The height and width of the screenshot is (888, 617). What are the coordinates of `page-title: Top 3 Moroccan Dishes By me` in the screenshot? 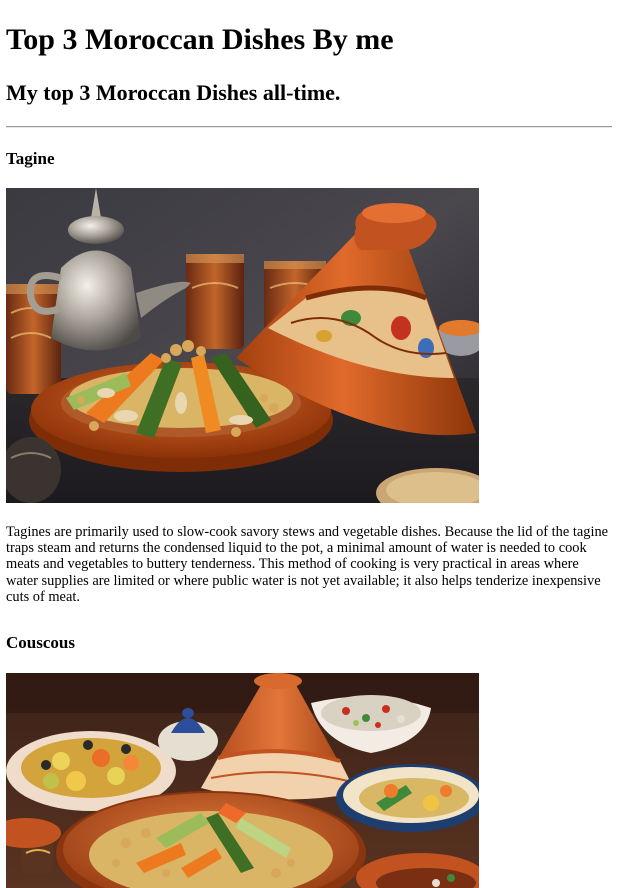 It's located at (200, 39).